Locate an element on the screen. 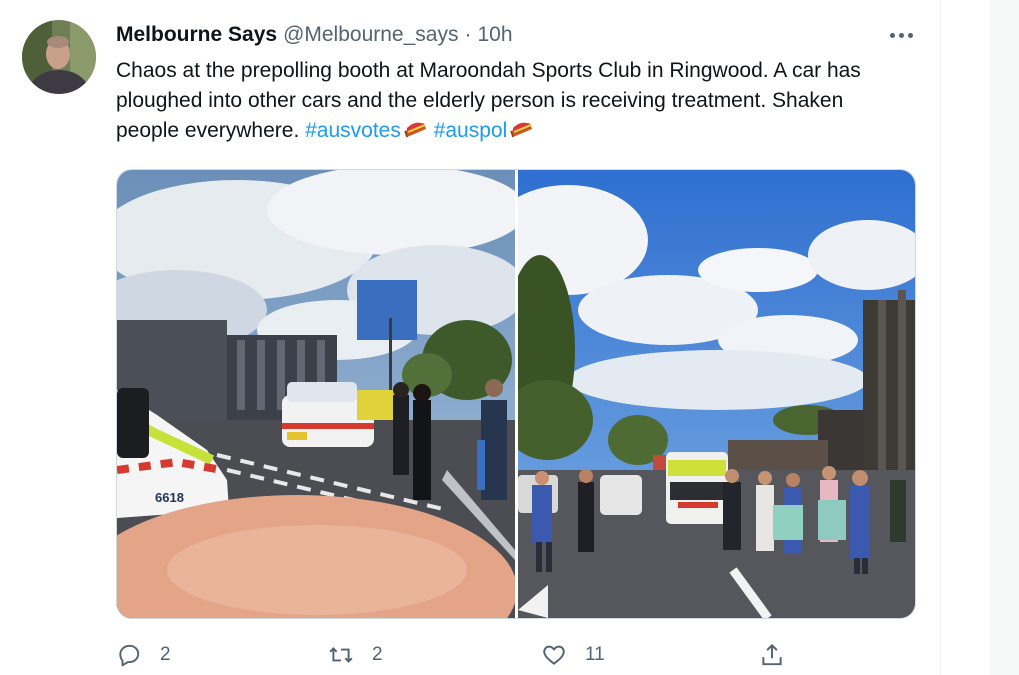 Image resolution: width=1019 pixels, height=675 pixels. share-icon is located at coordinates (772, 654).